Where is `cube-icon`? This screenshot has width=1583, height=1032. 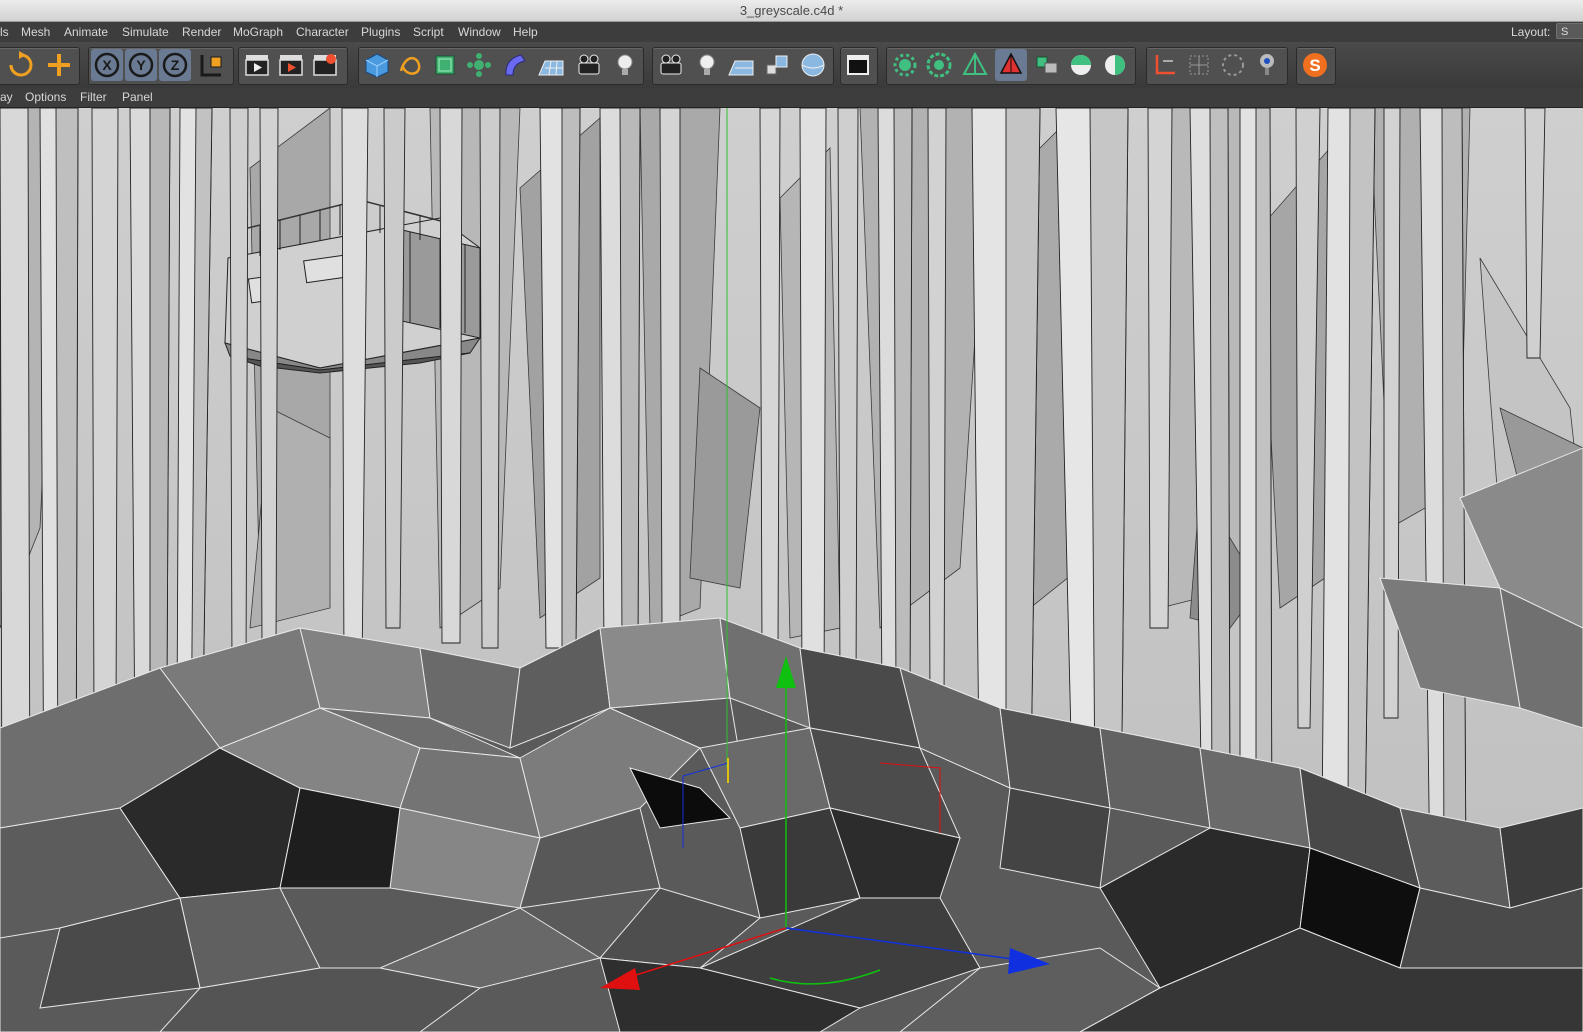
cube-icon is located at coordinates (377, 65).